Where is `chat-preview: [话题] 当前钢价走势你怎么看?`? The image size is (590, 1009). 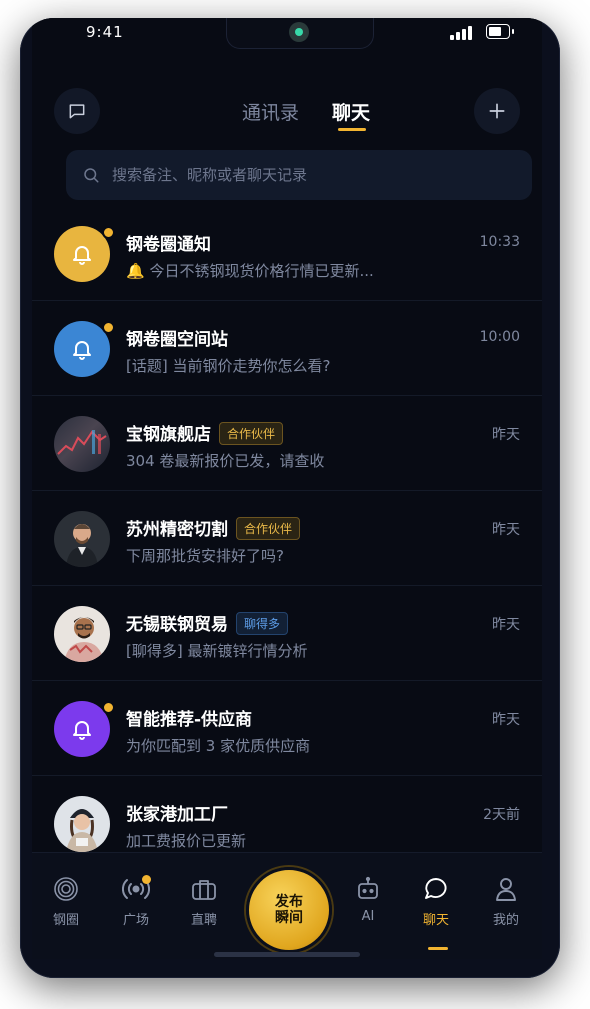 chat-preview: [话题] 当前钢价走势你怎么看? is located at coordinates (228, 366).